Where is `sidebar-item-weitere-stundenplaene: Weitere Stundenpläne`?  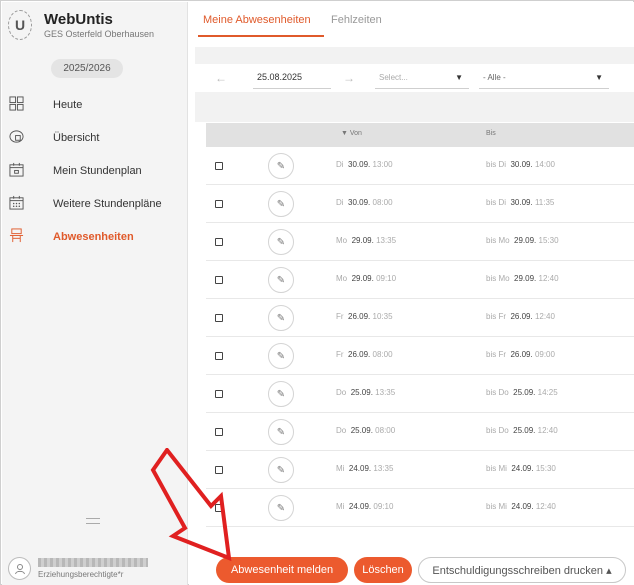 sidebar-item-weitere-stundenplaene: Weitere Stundenpläne is located at coordinates (95, 205).